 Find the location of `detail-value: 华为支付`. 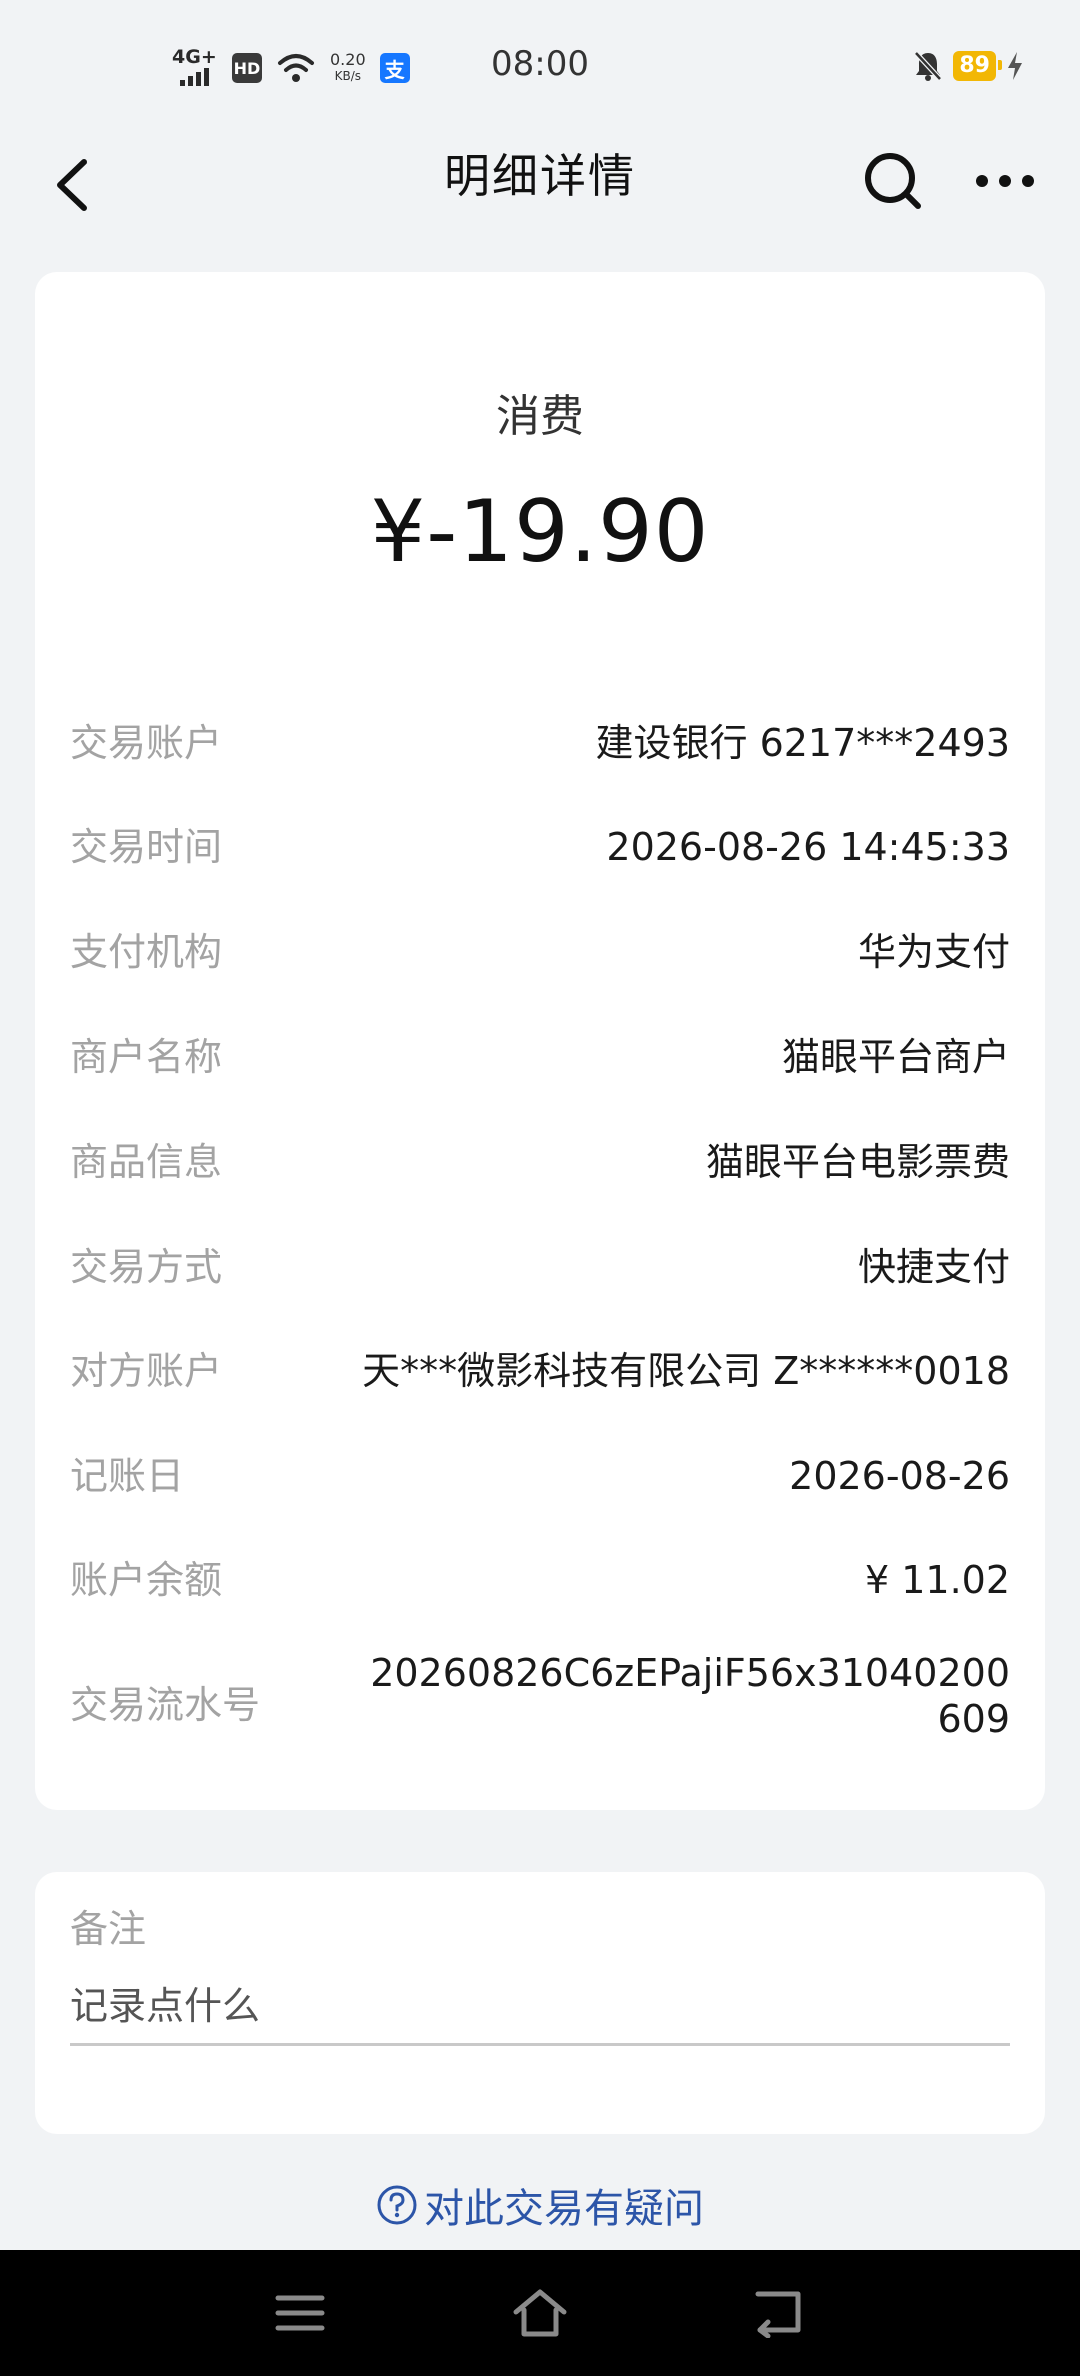

detail-value: 华为支付 is located at coordinates (933, 952).